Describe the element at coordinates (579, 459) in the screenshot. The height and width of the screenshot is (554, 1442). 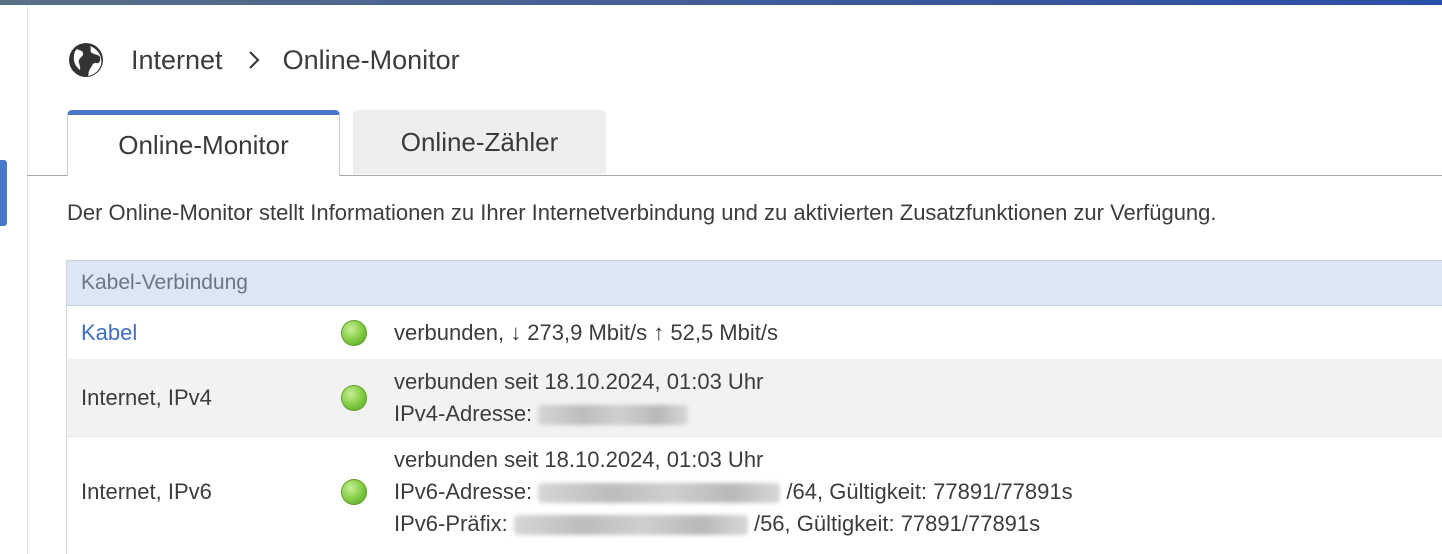
I see `ipv6-connected-since: verbunden seit 18.10.2024, 01:03 Uhr` at that location.